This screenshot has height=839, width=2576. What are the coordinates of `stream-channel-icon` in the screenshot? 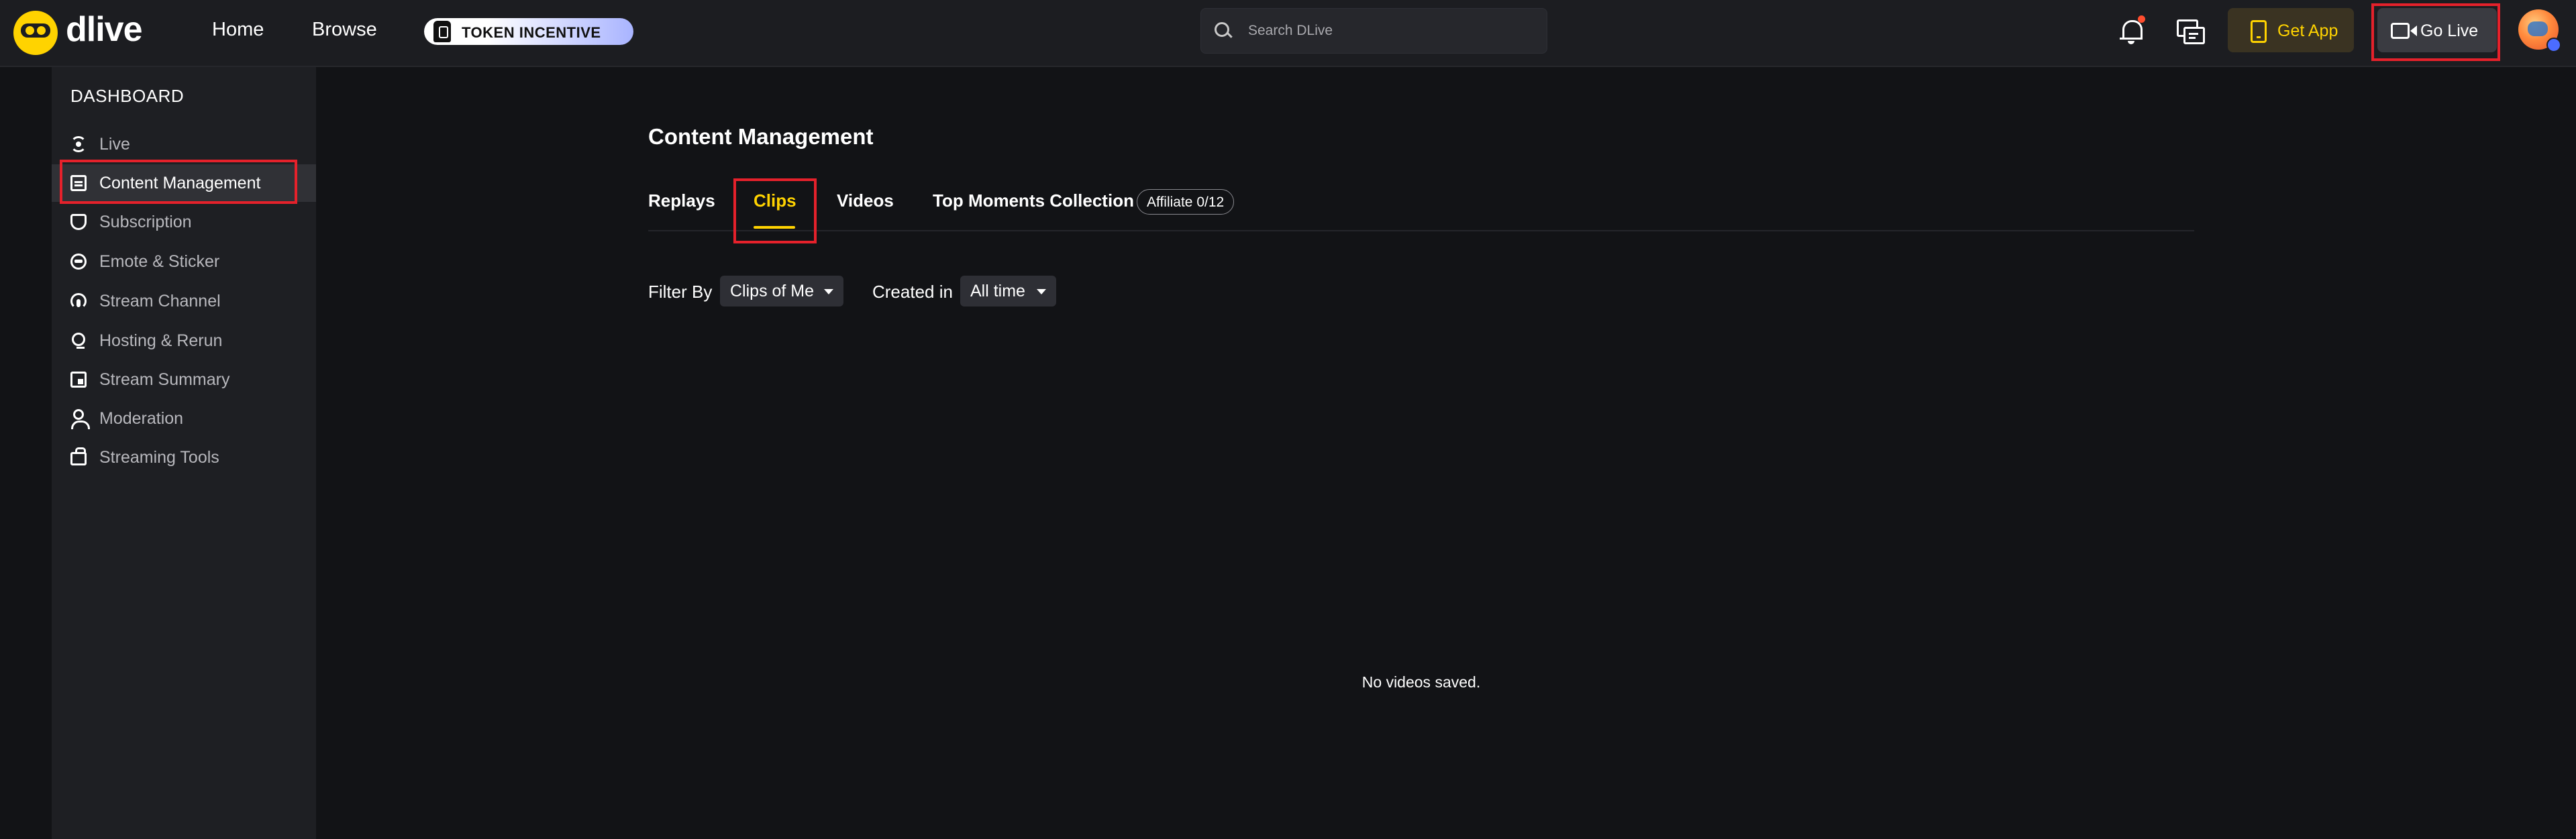 It's located at (78, 301).